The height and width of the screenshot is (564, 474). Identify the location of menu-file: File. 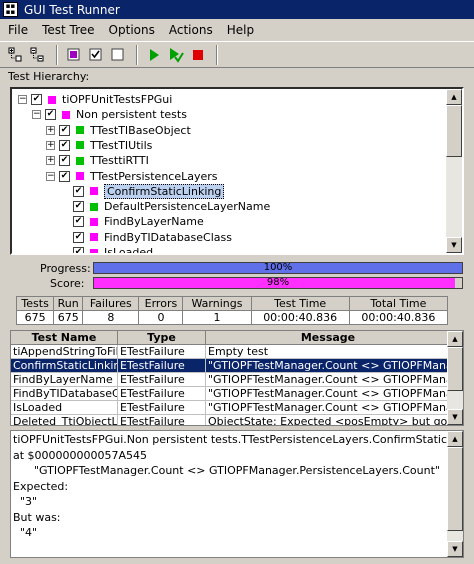
(17, 30).